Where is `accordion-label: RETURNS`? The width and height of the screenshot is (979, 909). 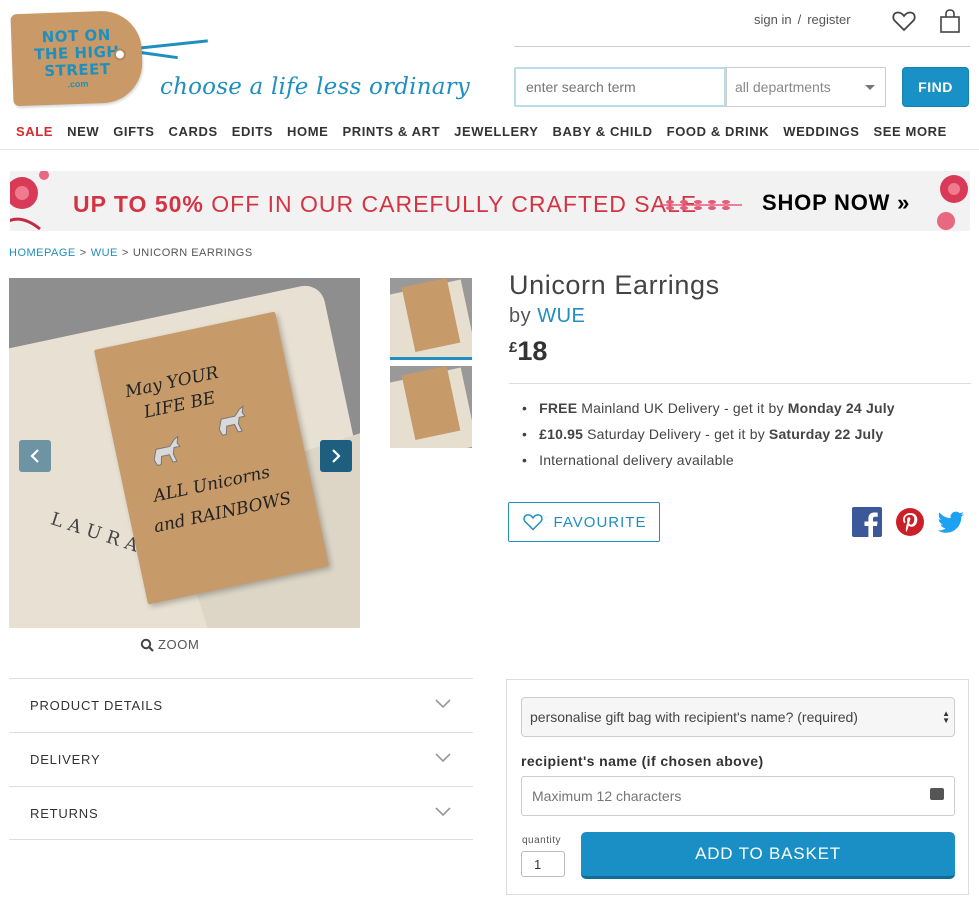
accordion-label: RETURNS is located at coordinates (64, 813).